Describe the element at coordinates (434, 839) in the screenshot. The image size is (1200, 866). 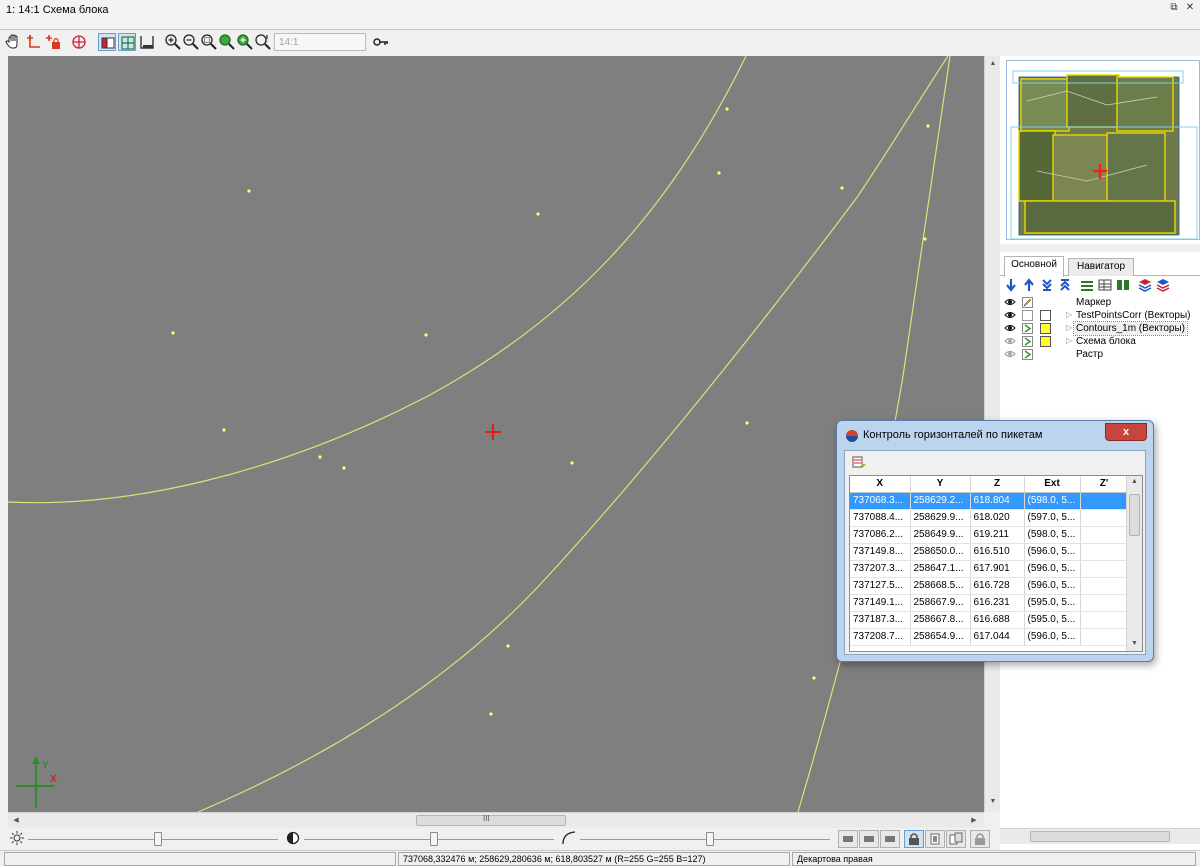
I see `contrast-slider-handle` at that location.